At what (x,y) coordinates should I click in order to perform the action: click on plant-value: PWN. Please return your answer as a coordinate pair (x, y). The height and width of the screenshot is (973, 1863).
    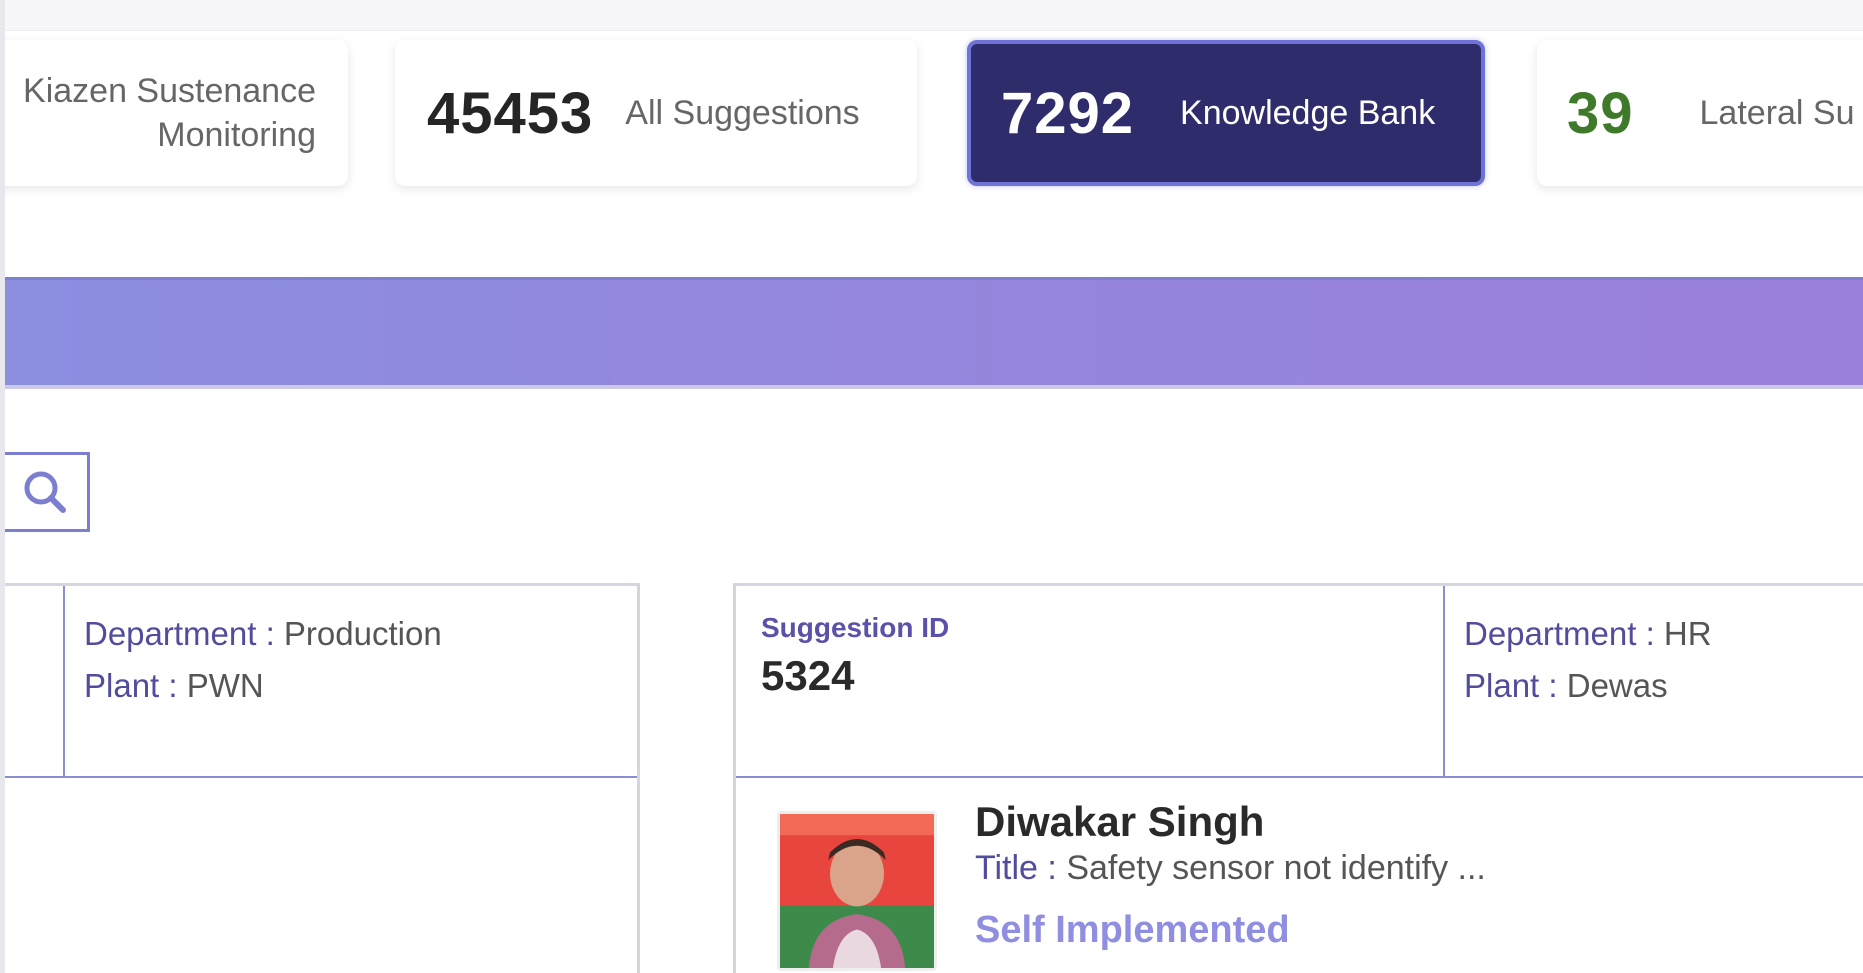
    Looking at the image, I should click on (225, 685).